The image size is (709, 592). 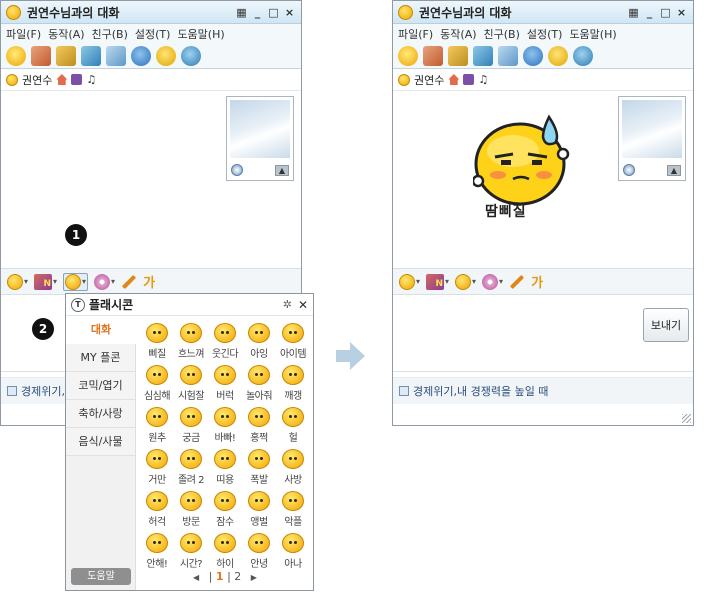 What do you see at coordinates (543, 180) in the screenshot?
I see `chat-history: 땀삐질 ▲` at bounding box center [543, 180].